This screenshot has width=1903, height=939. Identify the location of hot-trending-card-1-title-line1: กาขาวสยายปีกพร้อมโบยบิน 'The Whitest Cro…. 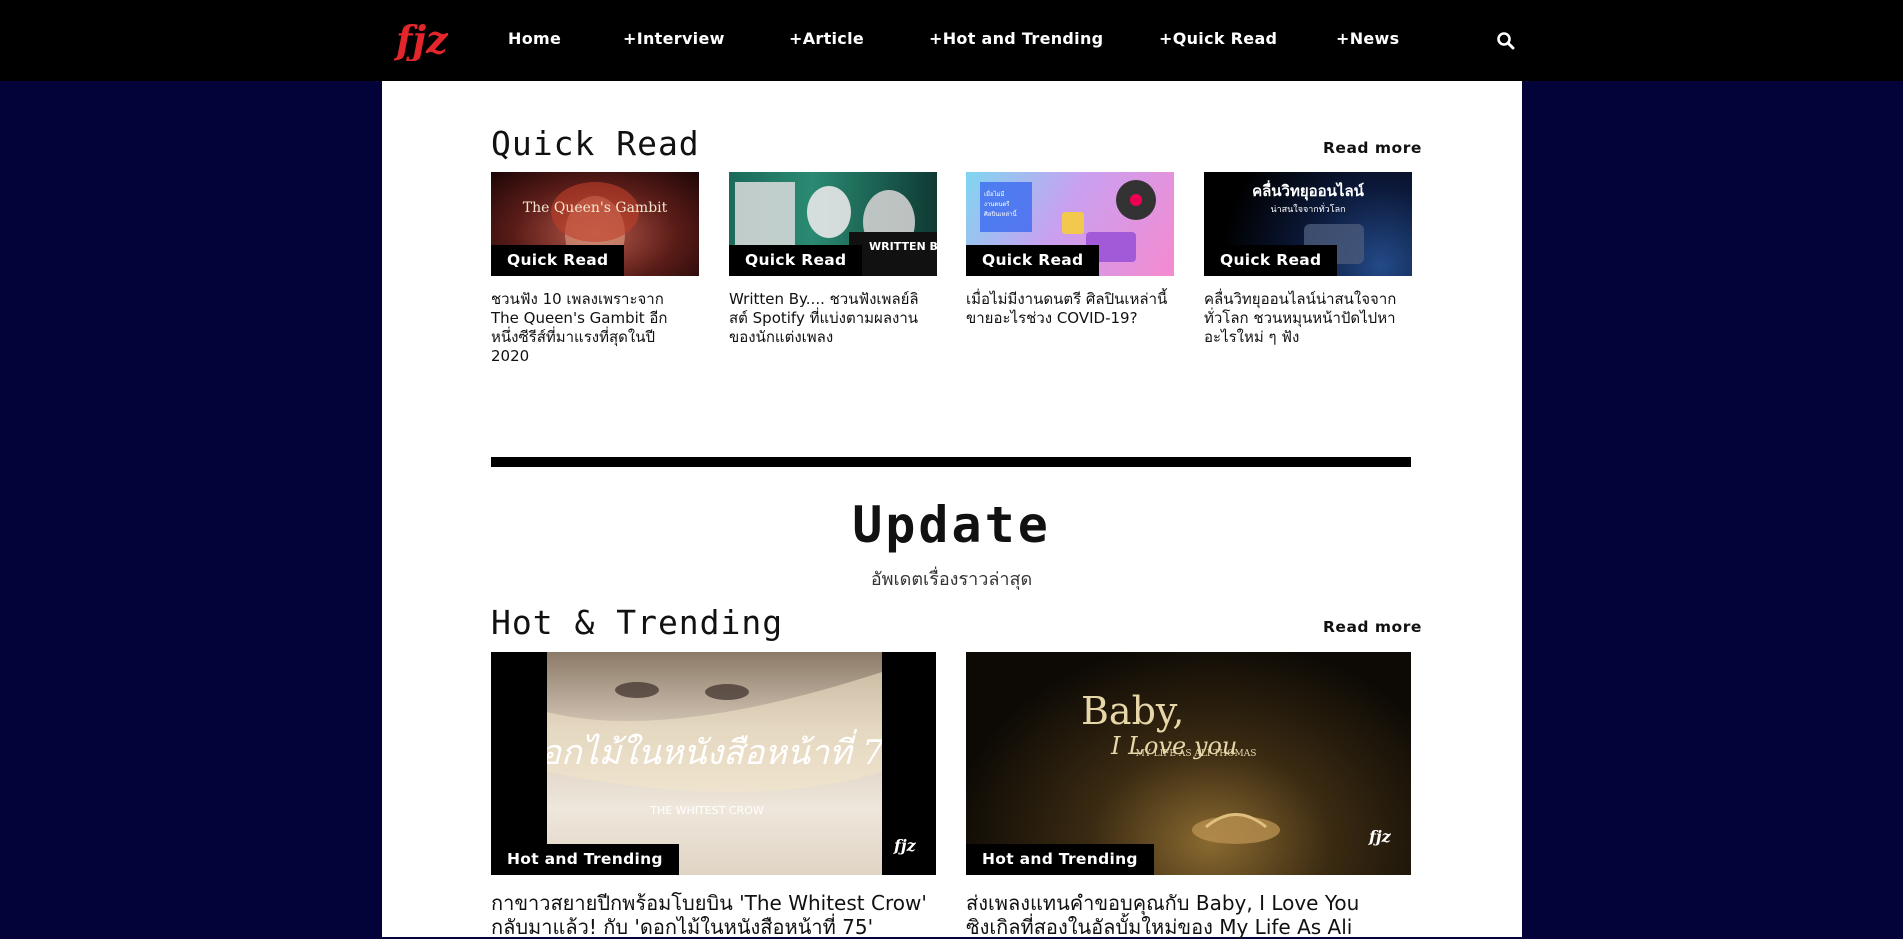
(709, 903).